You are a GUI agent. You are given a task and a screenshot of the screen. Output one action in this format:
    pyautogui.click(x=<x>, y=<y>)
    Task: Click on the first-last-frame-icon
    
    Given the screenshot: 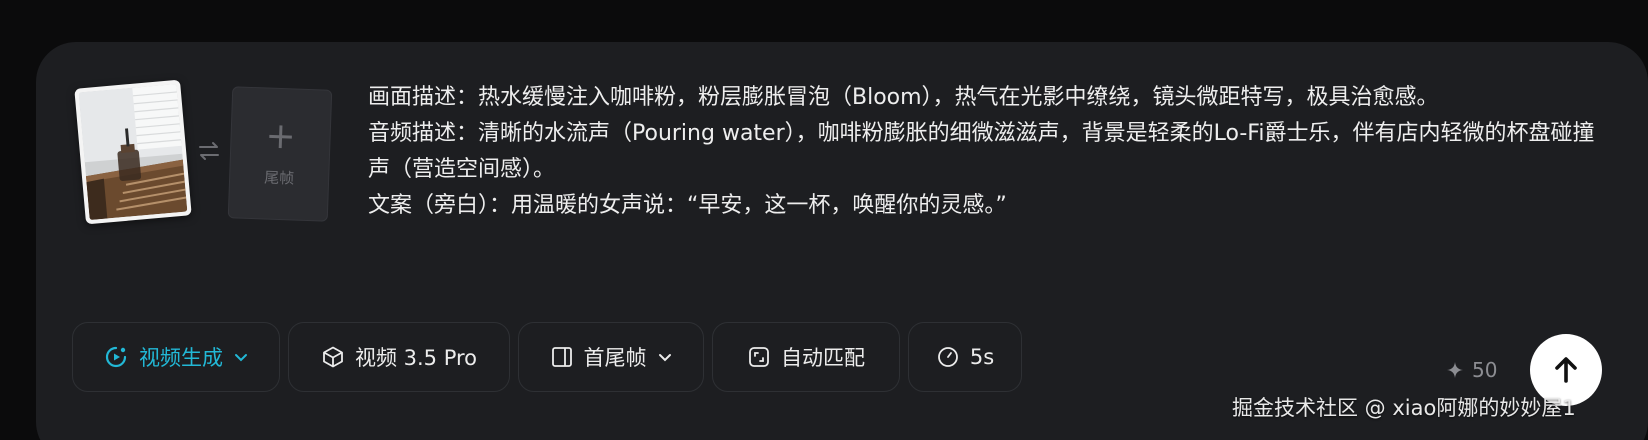 What is the action you would take?
    pyautogui.click(x=561, y=357)
    